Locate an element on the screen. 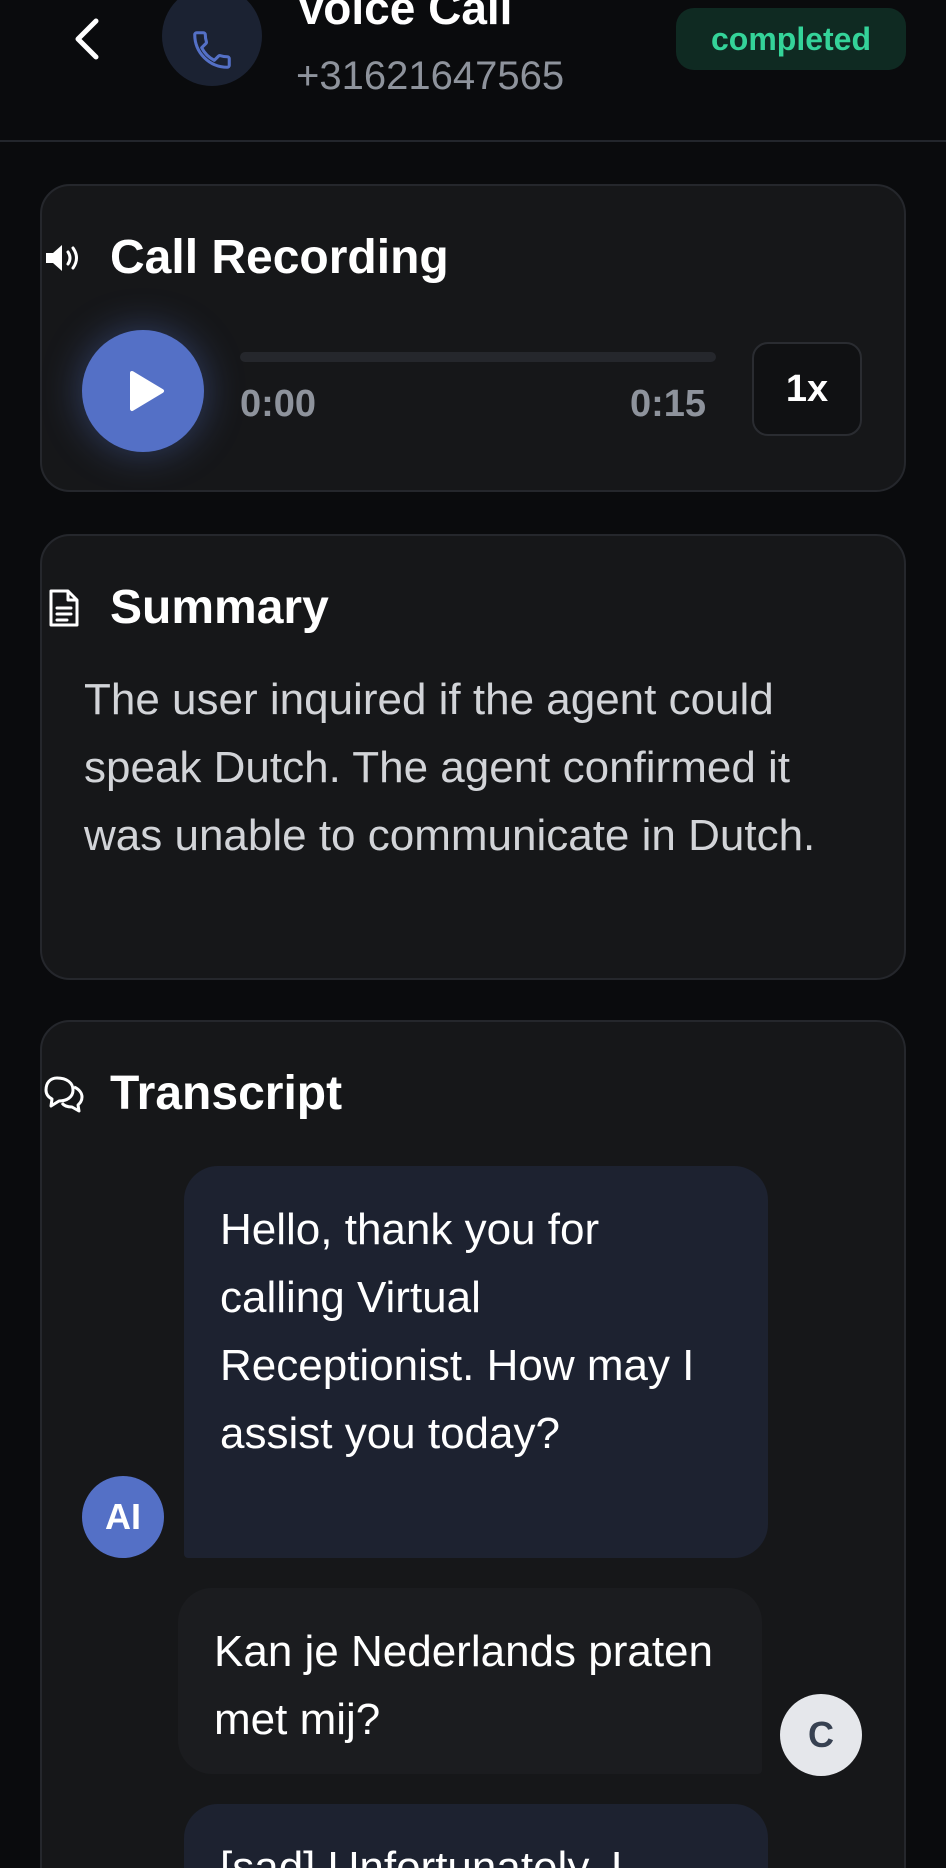  chevron-left-icon is located at coordinates (87, 39).